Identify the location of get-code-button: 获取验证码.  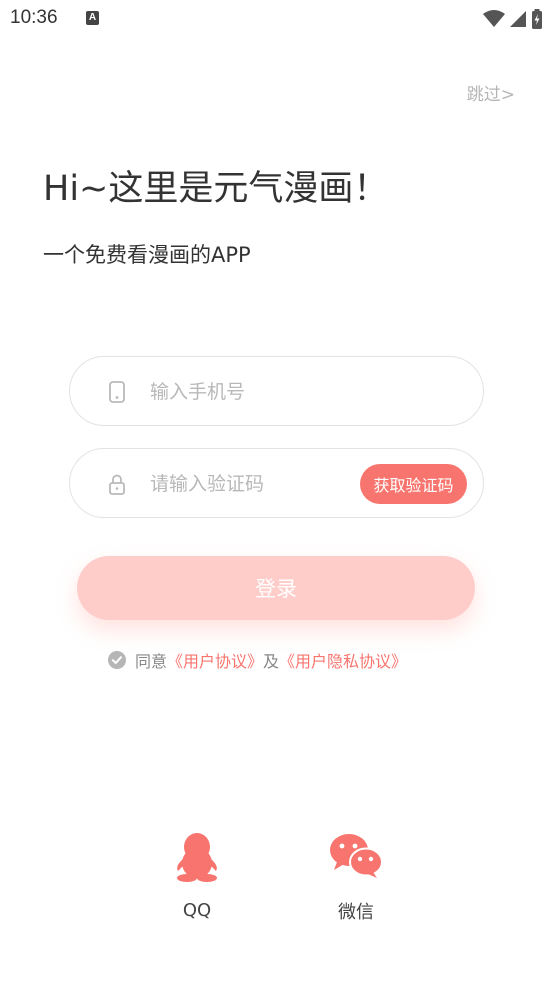
(413, 484).